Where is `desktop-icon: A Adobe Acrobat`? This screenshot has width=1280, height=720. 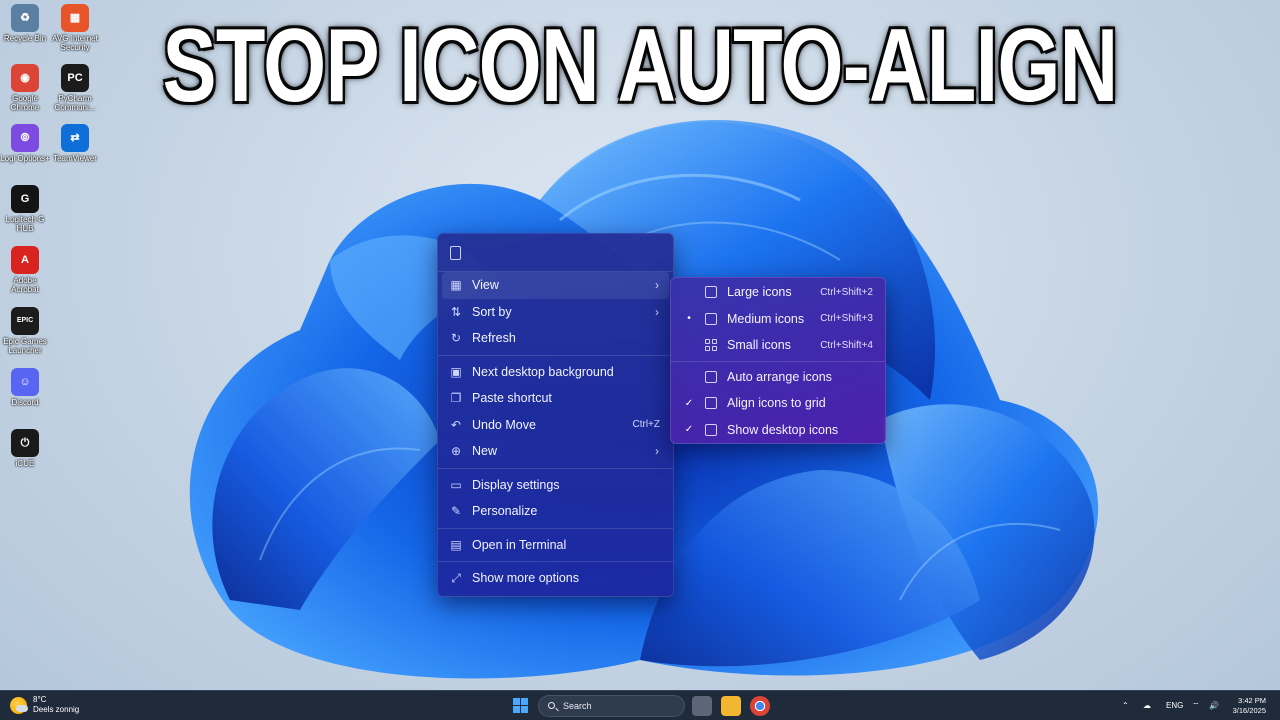 desktop-icon: A Adobe Acrobat is located at coordinates (25, 270).